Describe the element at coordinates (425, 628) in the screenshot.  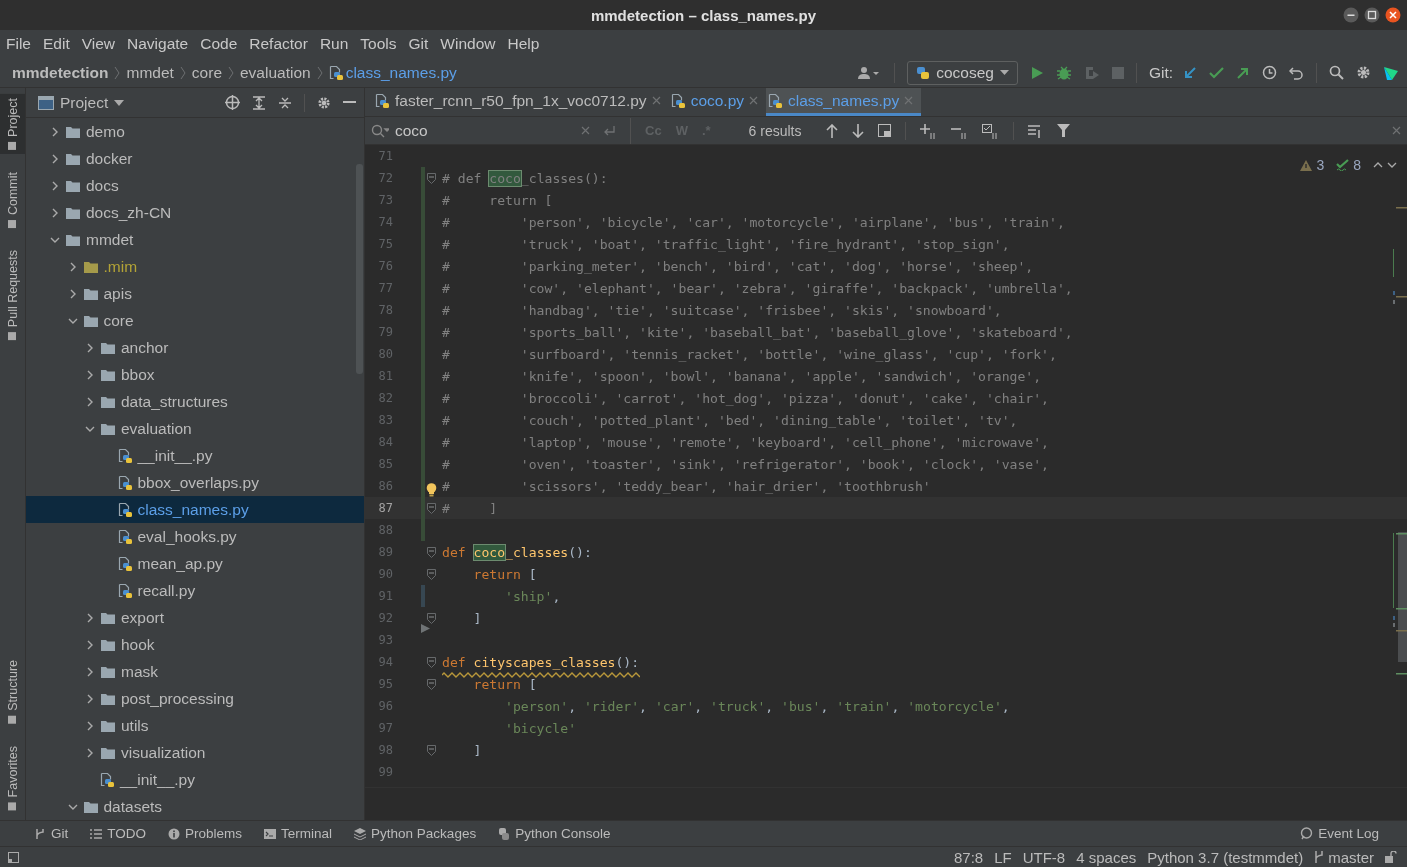
I see `deleted-lines-marker` at that location.